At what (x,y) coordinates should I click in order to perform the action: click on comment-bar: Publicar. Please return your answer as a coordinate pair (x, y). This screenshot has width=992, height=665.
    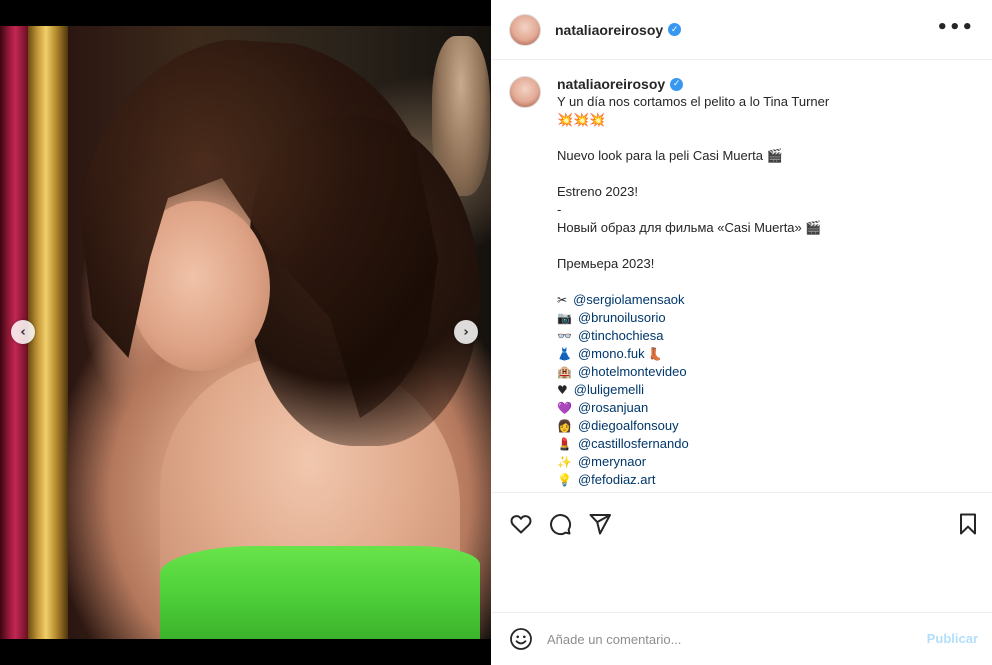
    Looking at the image, I should click on (741, 638).